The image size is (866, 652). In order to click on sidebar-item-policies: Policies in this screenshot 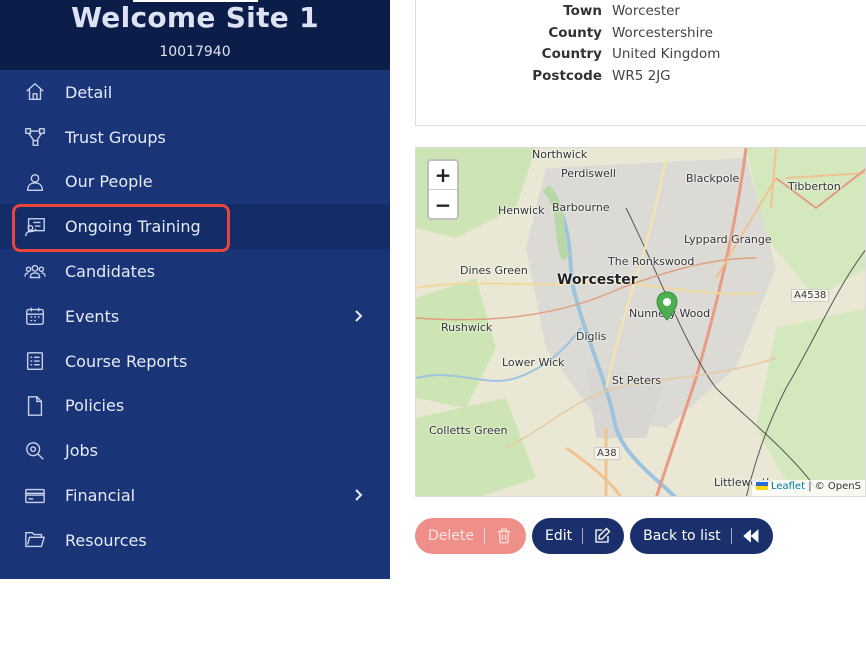, I will do `click(195, 406)`.